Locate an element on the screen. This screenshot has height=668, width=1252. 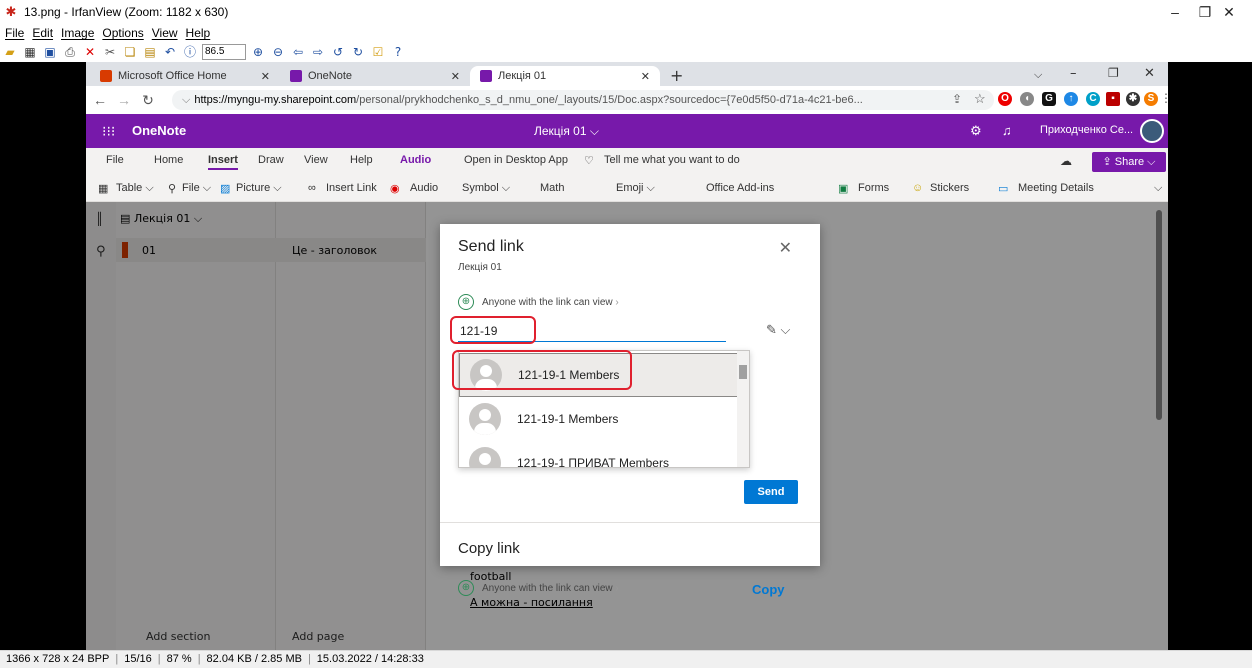
browser-close-icon: ✕ is located at coordinates (1149, 73).